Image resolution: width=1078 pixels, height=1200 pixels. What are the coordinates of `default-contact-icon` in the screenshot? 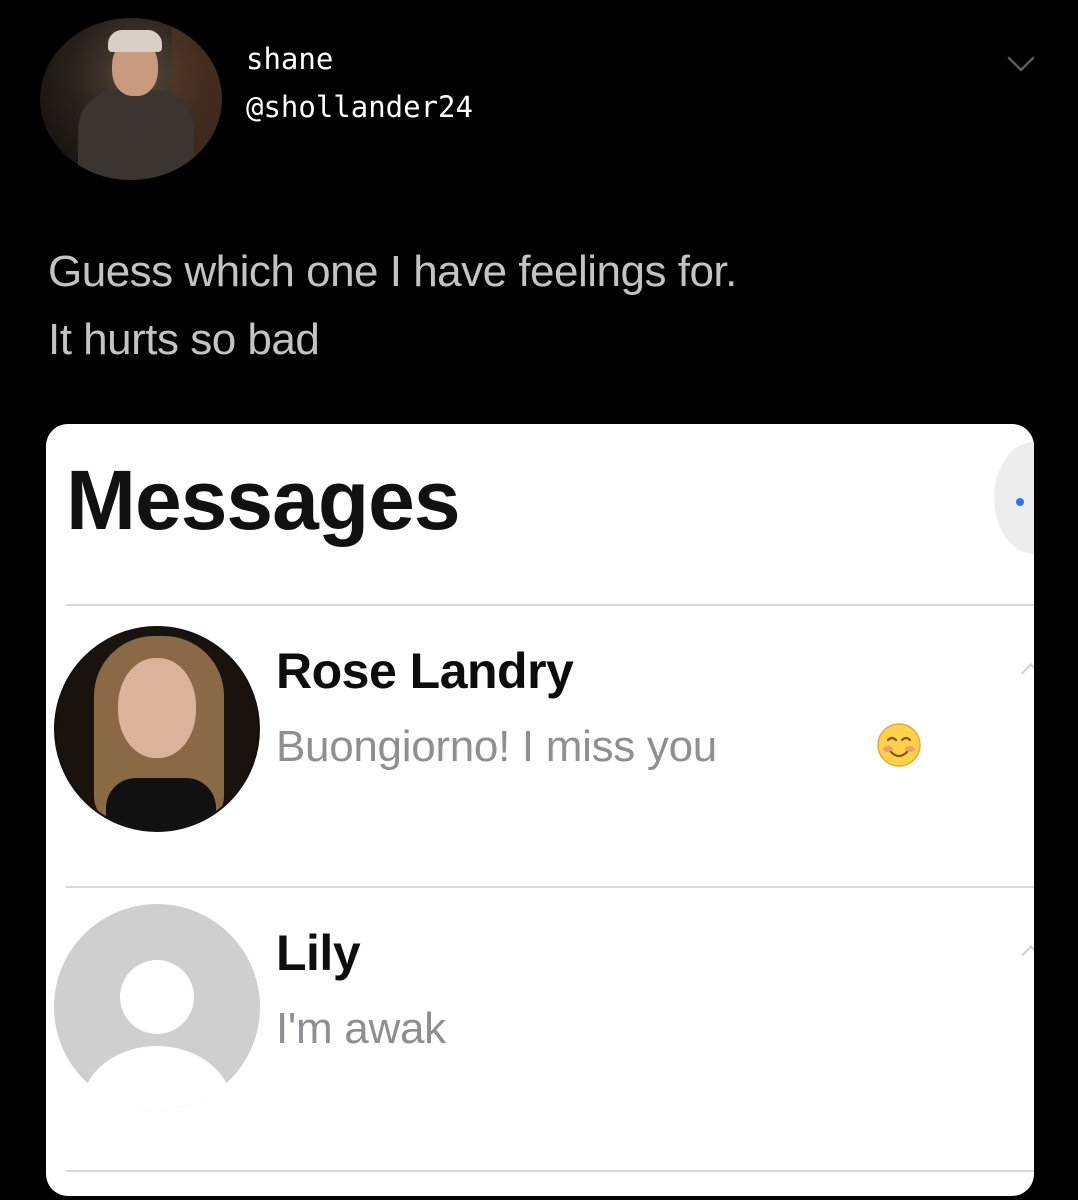 It's located at (157, 1007).